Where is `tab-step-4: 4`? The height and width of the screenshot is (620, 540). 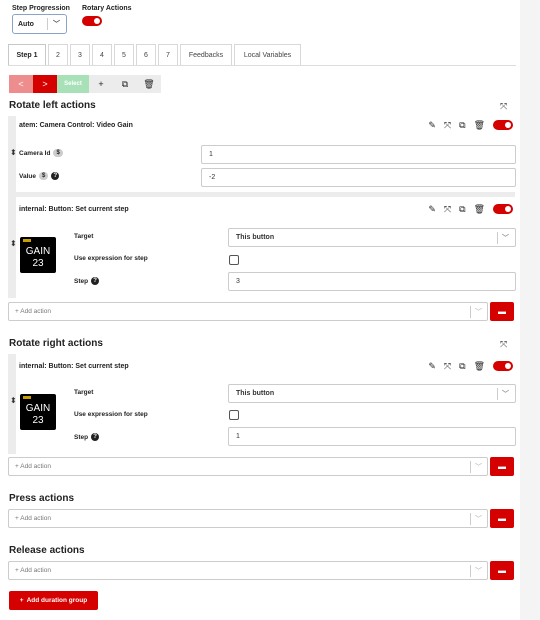 tab-step-4: 4 is located at coordinates (102, 54).